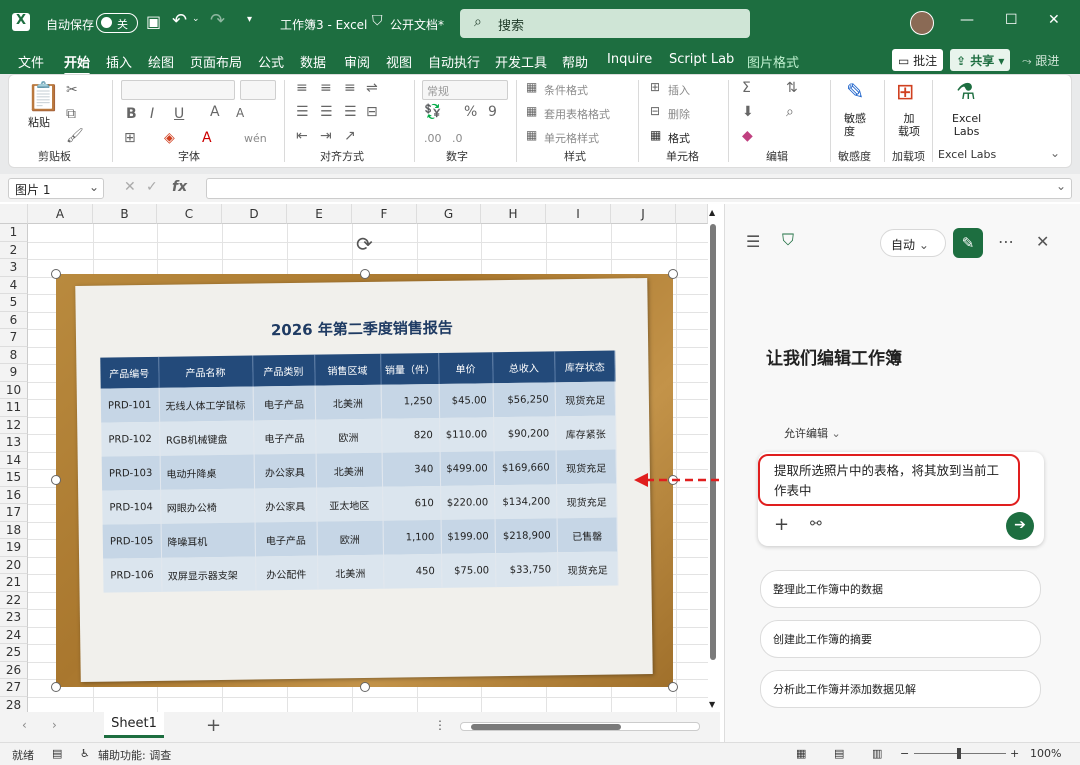  What do you see at coordinates (134, 755) in the screenshot?
I see `accessibility-status: 辅助功能: 调查` at bounding box center [134, 755].